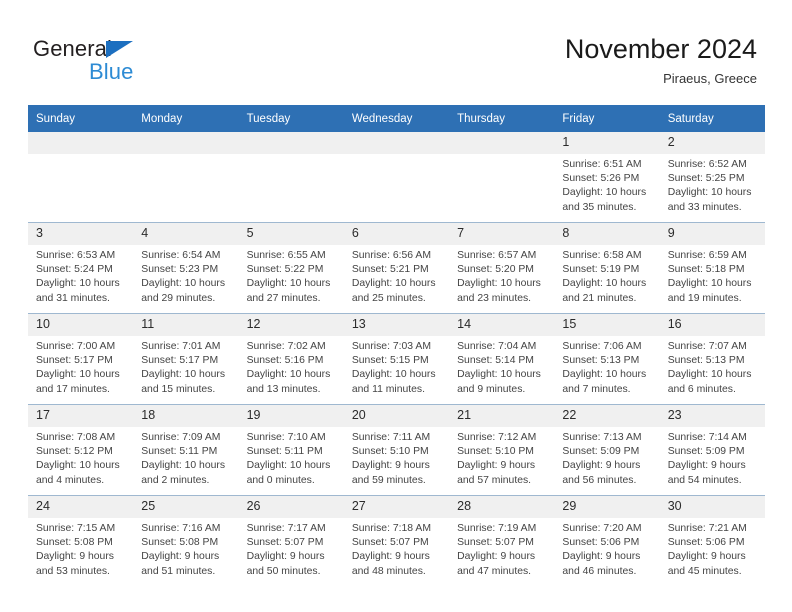  What do you see at coordinates (186, 507) in the screenshot?
I see `day-number: 25` at bounding box center [186, 507].